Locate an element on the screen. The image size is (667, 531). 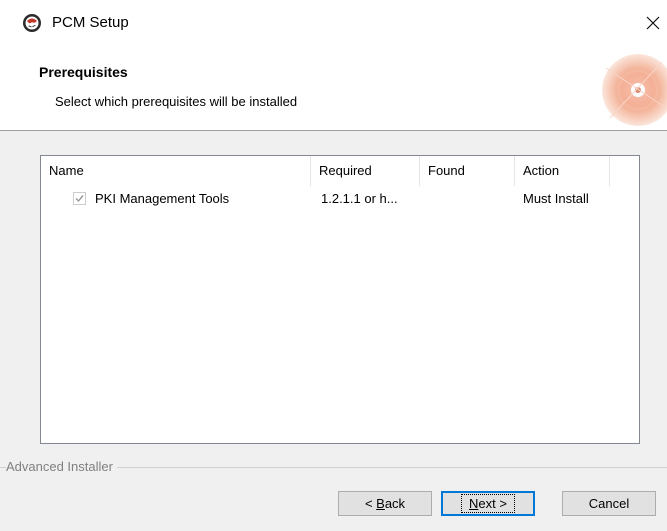
prerequisite-checkbox is located at coordinates (79, 198).